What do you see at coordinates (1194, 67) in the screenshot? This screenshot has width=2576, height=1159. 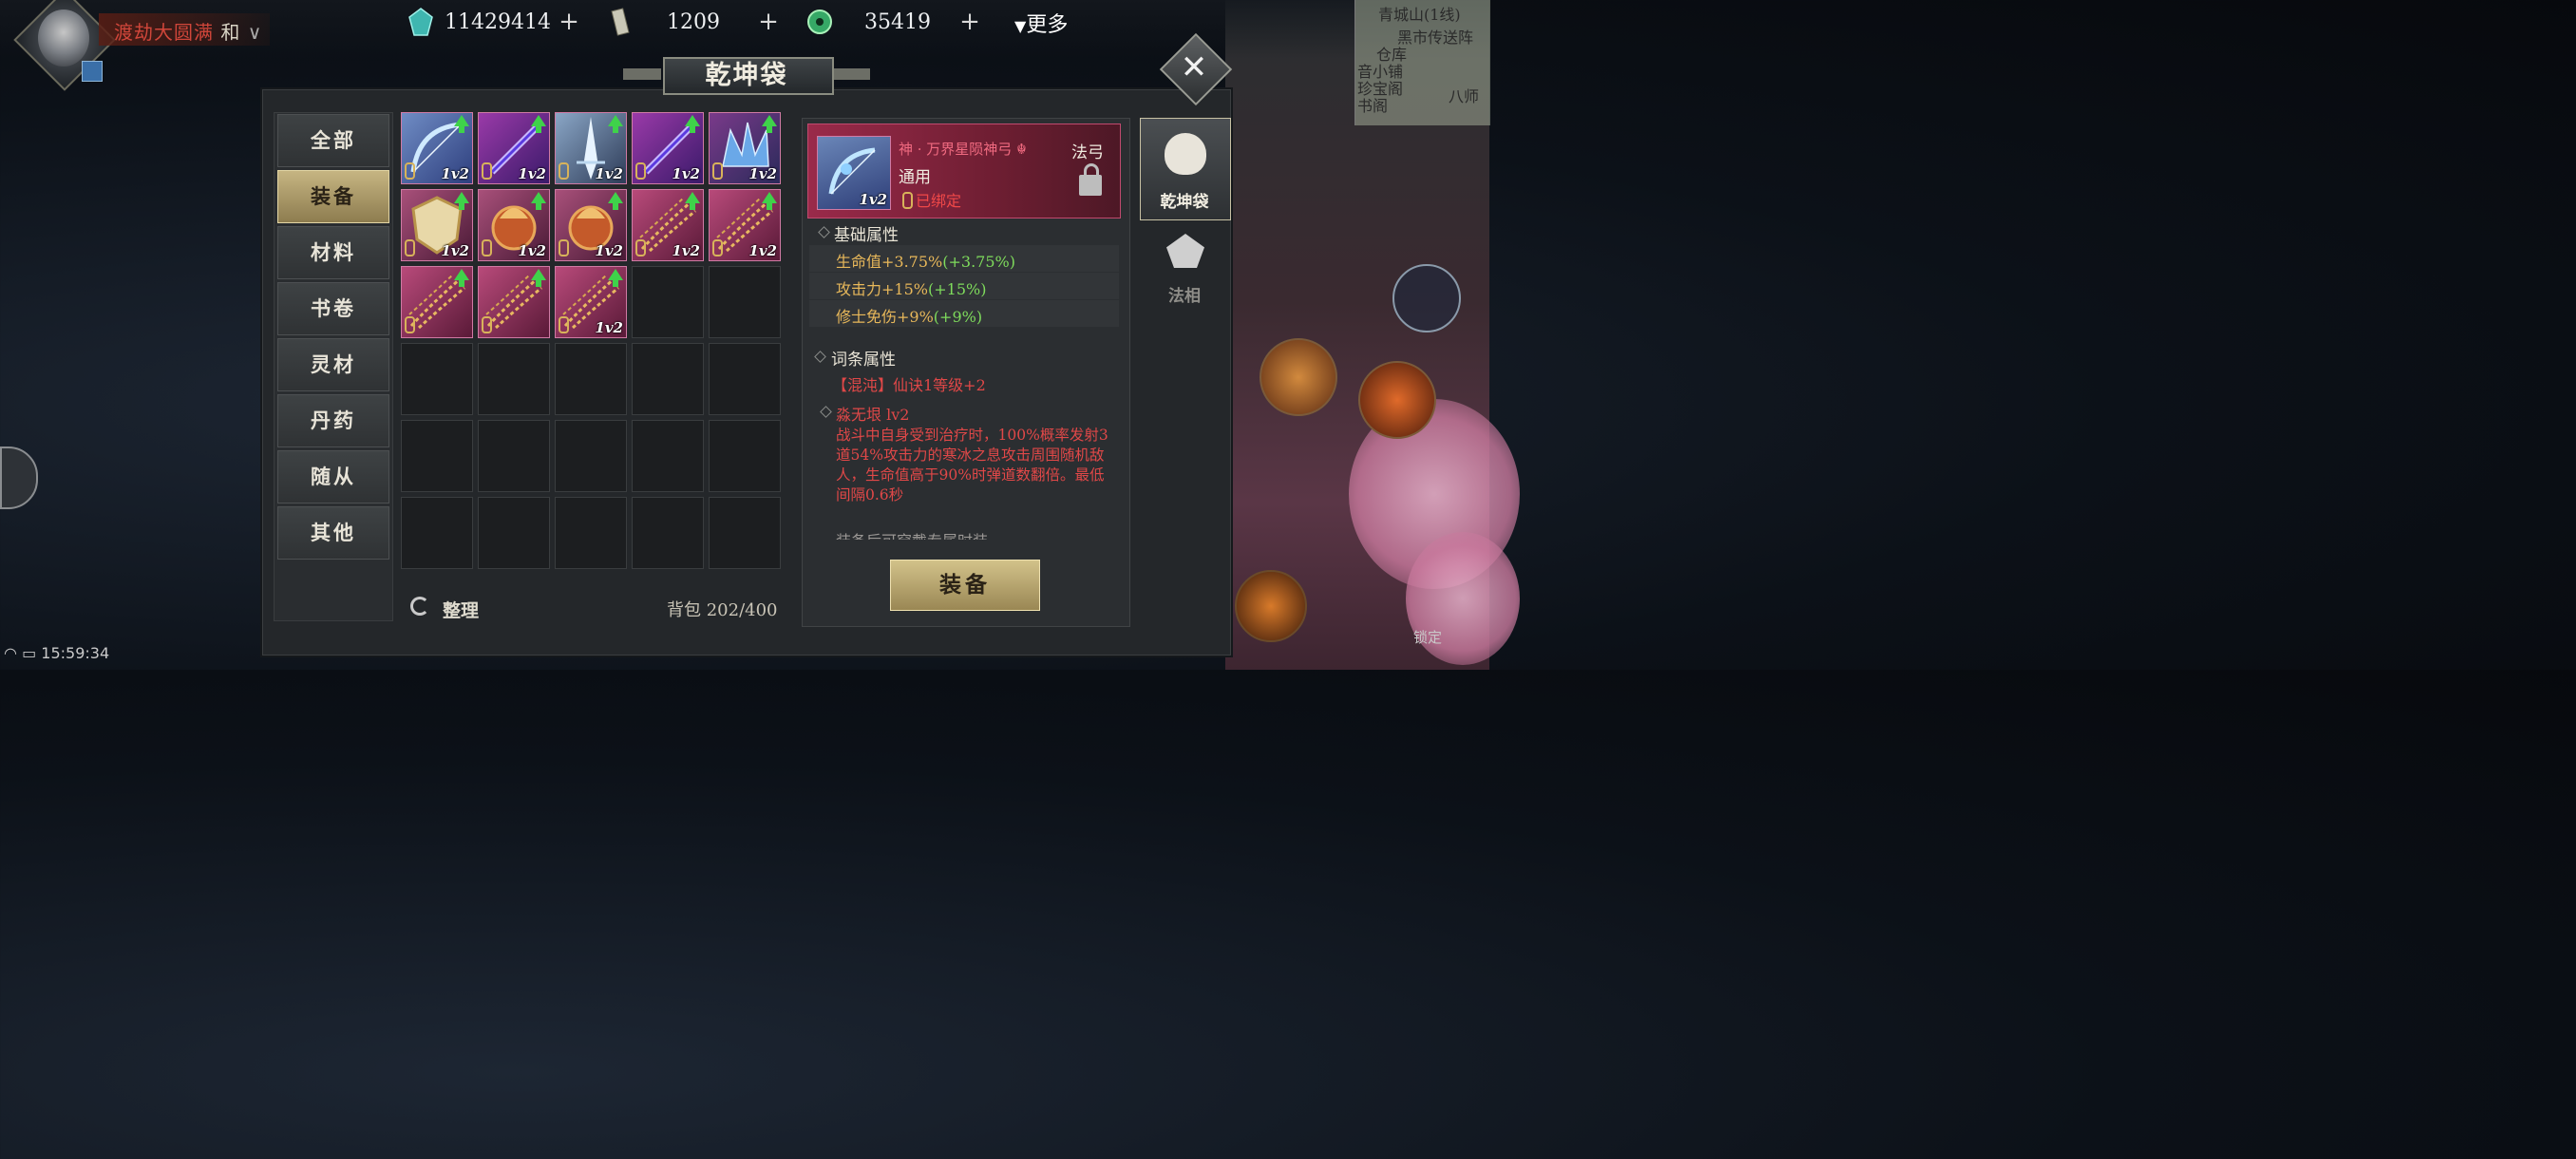 I see `close-icon: ✕` at bounding box center [1194, 67].